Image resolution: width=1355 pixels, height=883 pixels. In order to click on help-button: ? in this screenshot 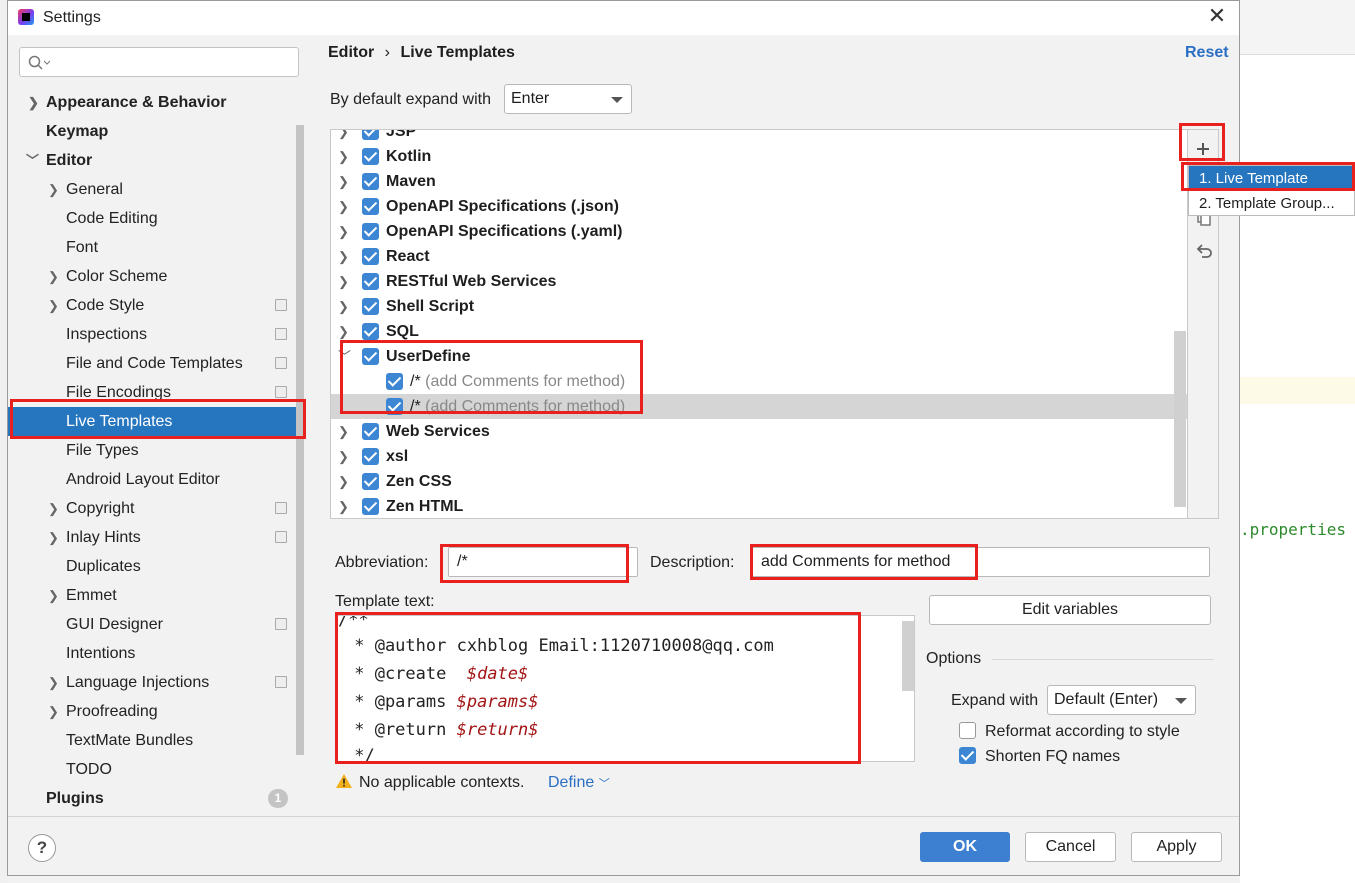, I will do `click(42, 848)`.